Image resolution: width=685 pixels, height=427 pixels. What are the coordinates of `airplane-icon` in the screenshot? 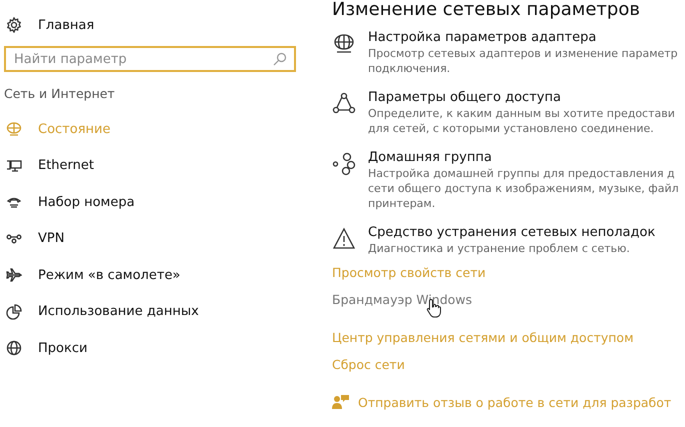 It's located at (14, 275).